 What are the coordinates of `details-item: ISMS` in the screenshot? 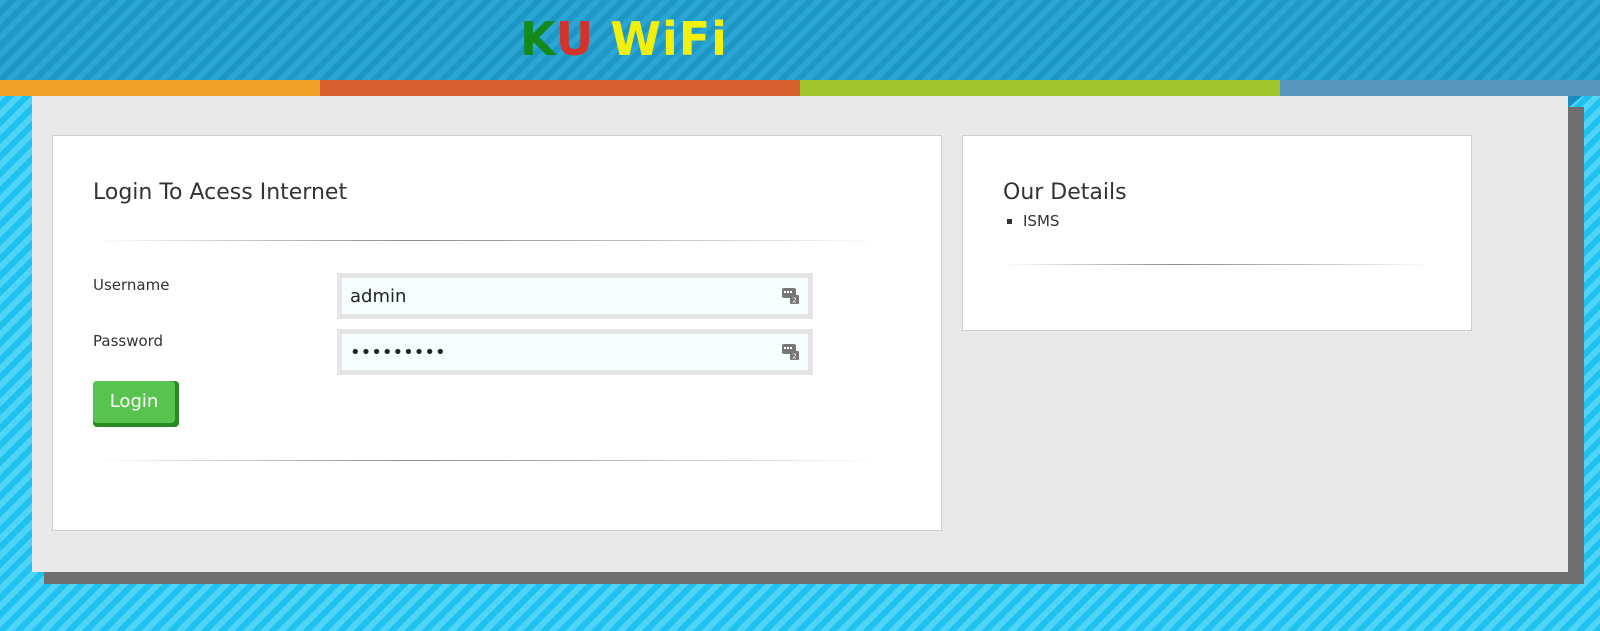 It's located at (1032, 221).